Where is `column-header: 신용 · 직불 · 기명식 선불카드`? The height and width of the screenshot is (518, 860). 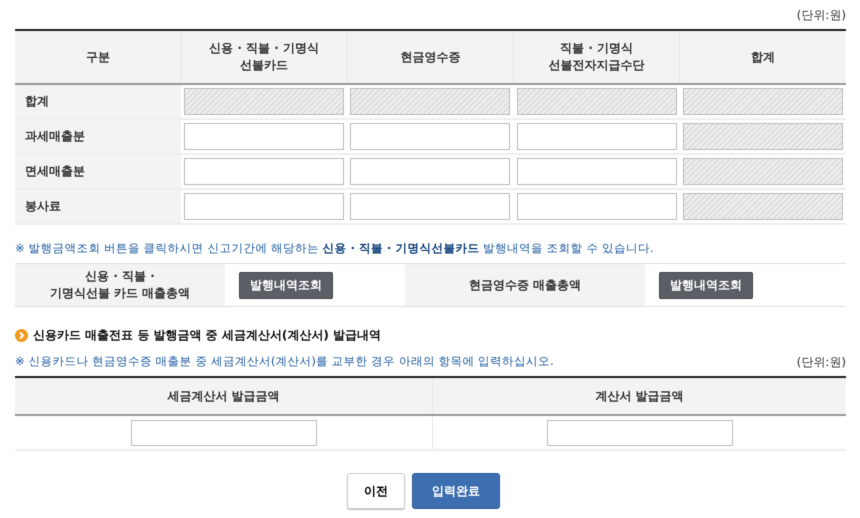
column-header: 신용 · 직불 · 기명식 선불카드 is located at coordinates (264, 57).